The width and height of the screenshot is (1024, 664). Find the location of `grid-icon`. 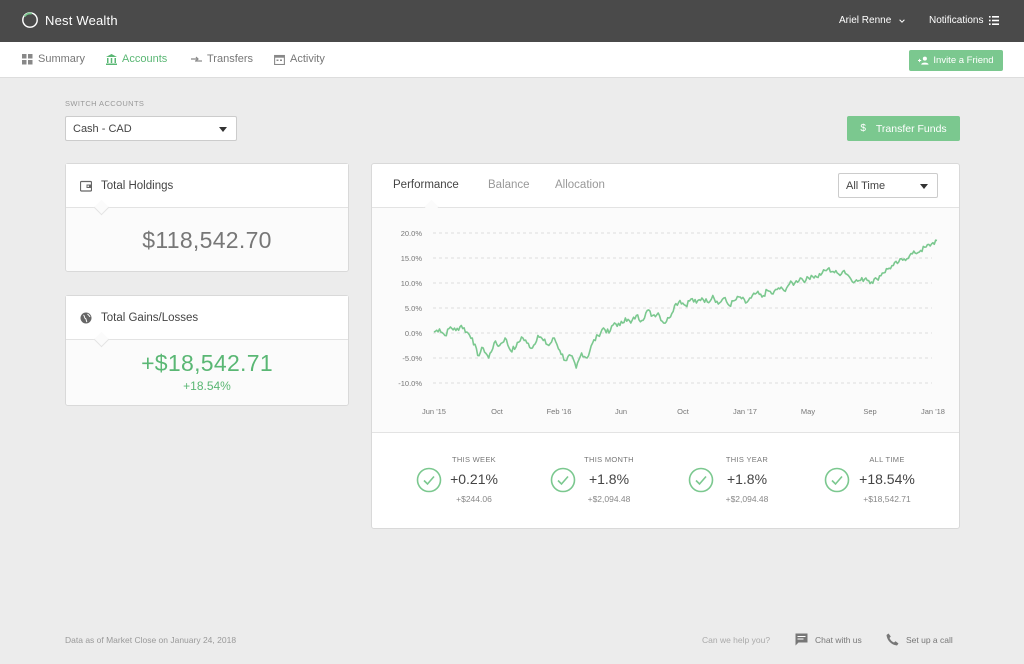

grid-icon is located at coordinates (27, 58).